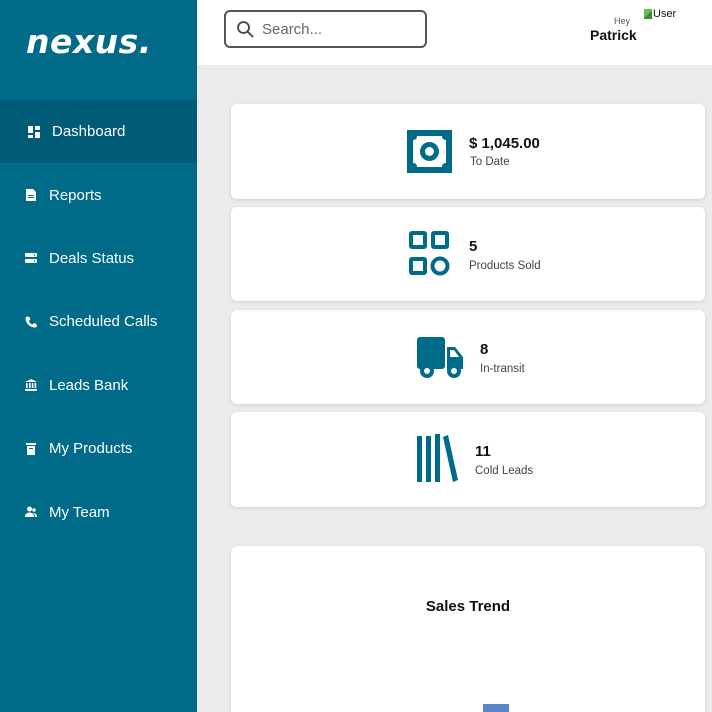 This screenshot has width=712, height=712. What do you see at coordinates (31, 195) in the screenshot?
I see `document-icon` at bounding box center [31, 195].